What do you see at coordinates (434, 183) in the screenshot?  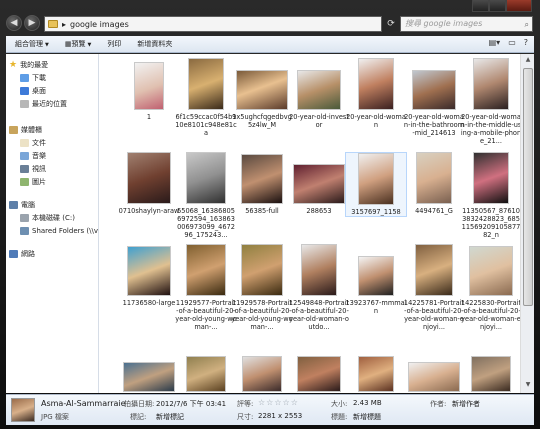 I see `file-item: 4494761_G` at bounding box center [434, 183].